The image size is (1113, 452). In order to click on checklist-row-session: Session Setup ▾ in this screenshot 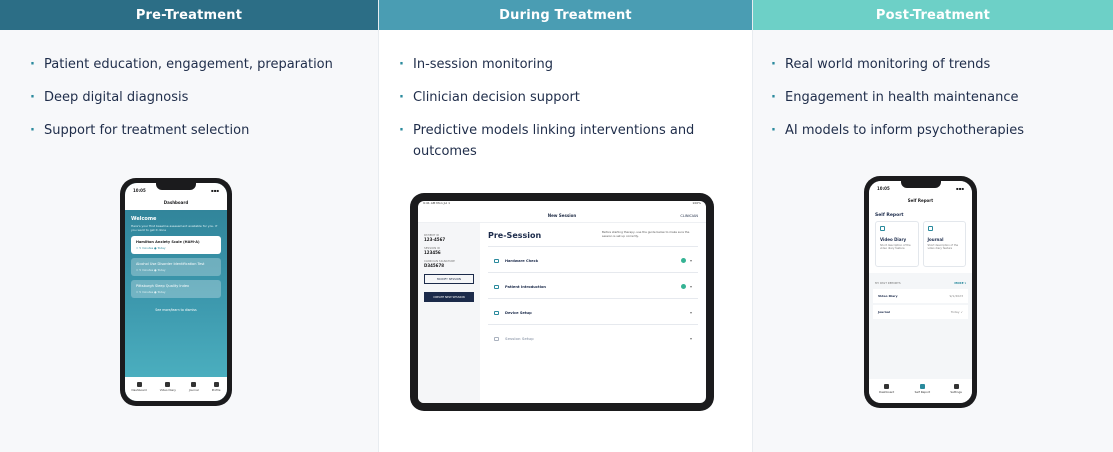, I will do `click(593, 334)`.